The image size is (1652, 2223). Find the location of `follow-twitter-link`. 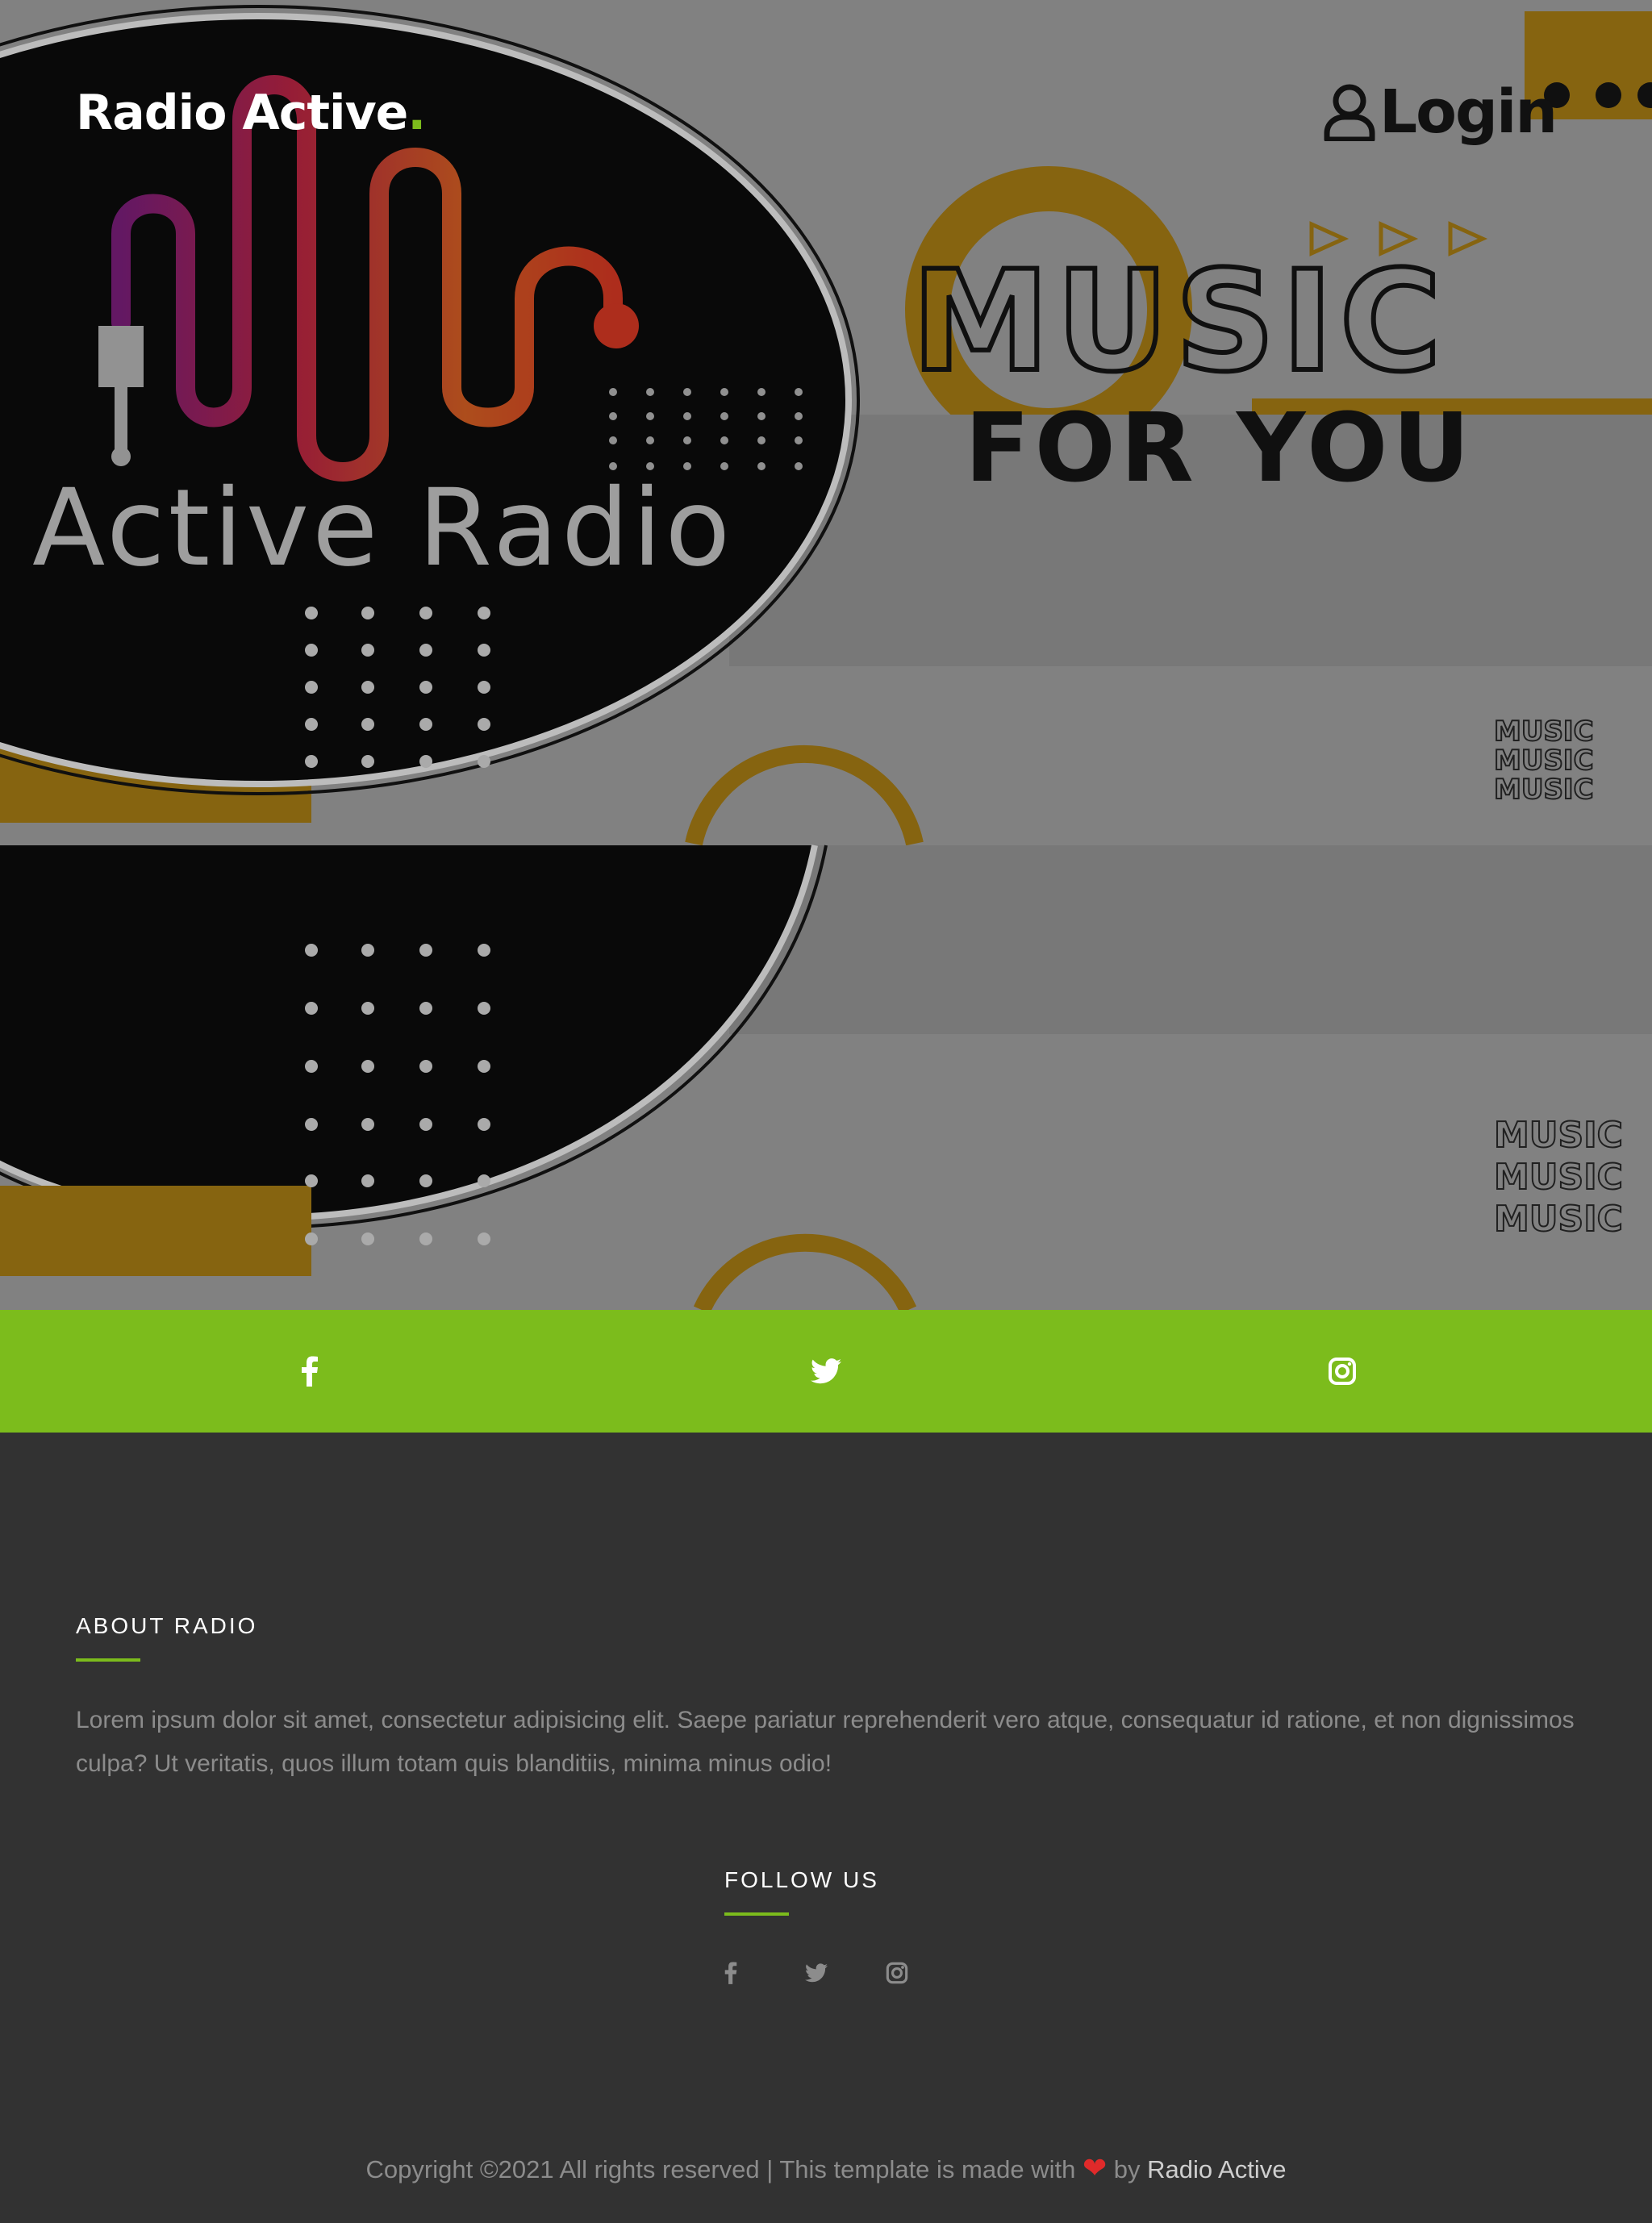

follow-twitter-link is located at coordinates (845, 1973).